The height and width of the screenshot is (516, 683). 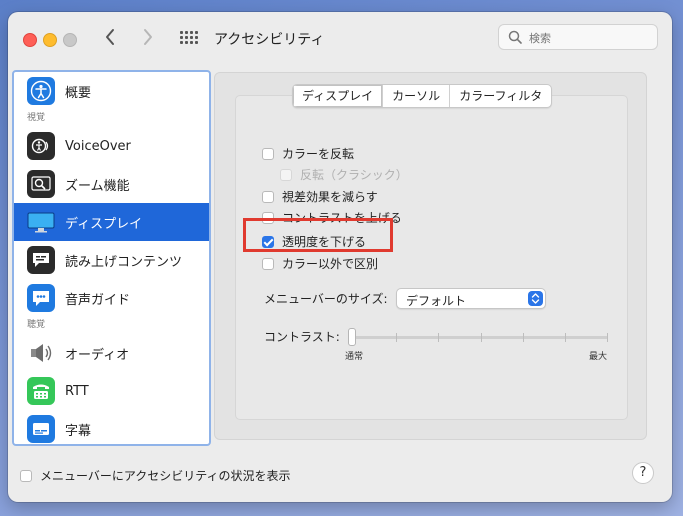 I want to click on section-header-hearing: 聴覚, so click(x=36, y=325).